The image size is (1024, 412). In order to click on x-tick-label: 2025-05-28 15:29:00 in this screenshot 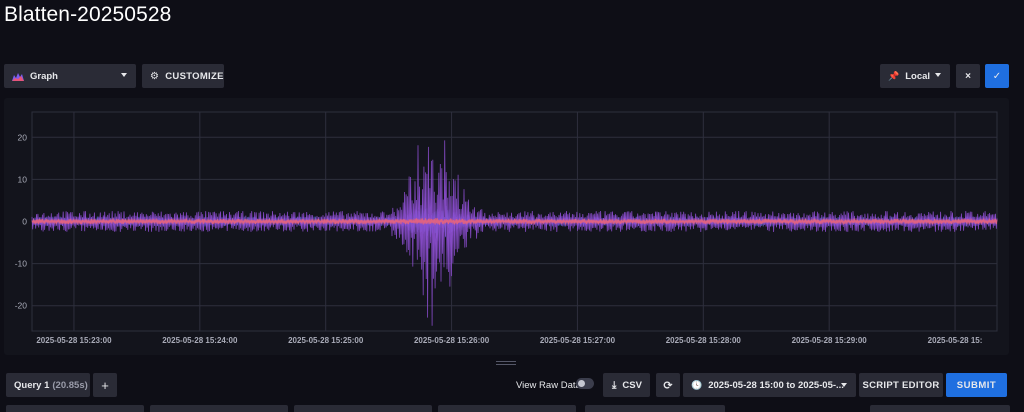, I will do `click(830, 340)`.